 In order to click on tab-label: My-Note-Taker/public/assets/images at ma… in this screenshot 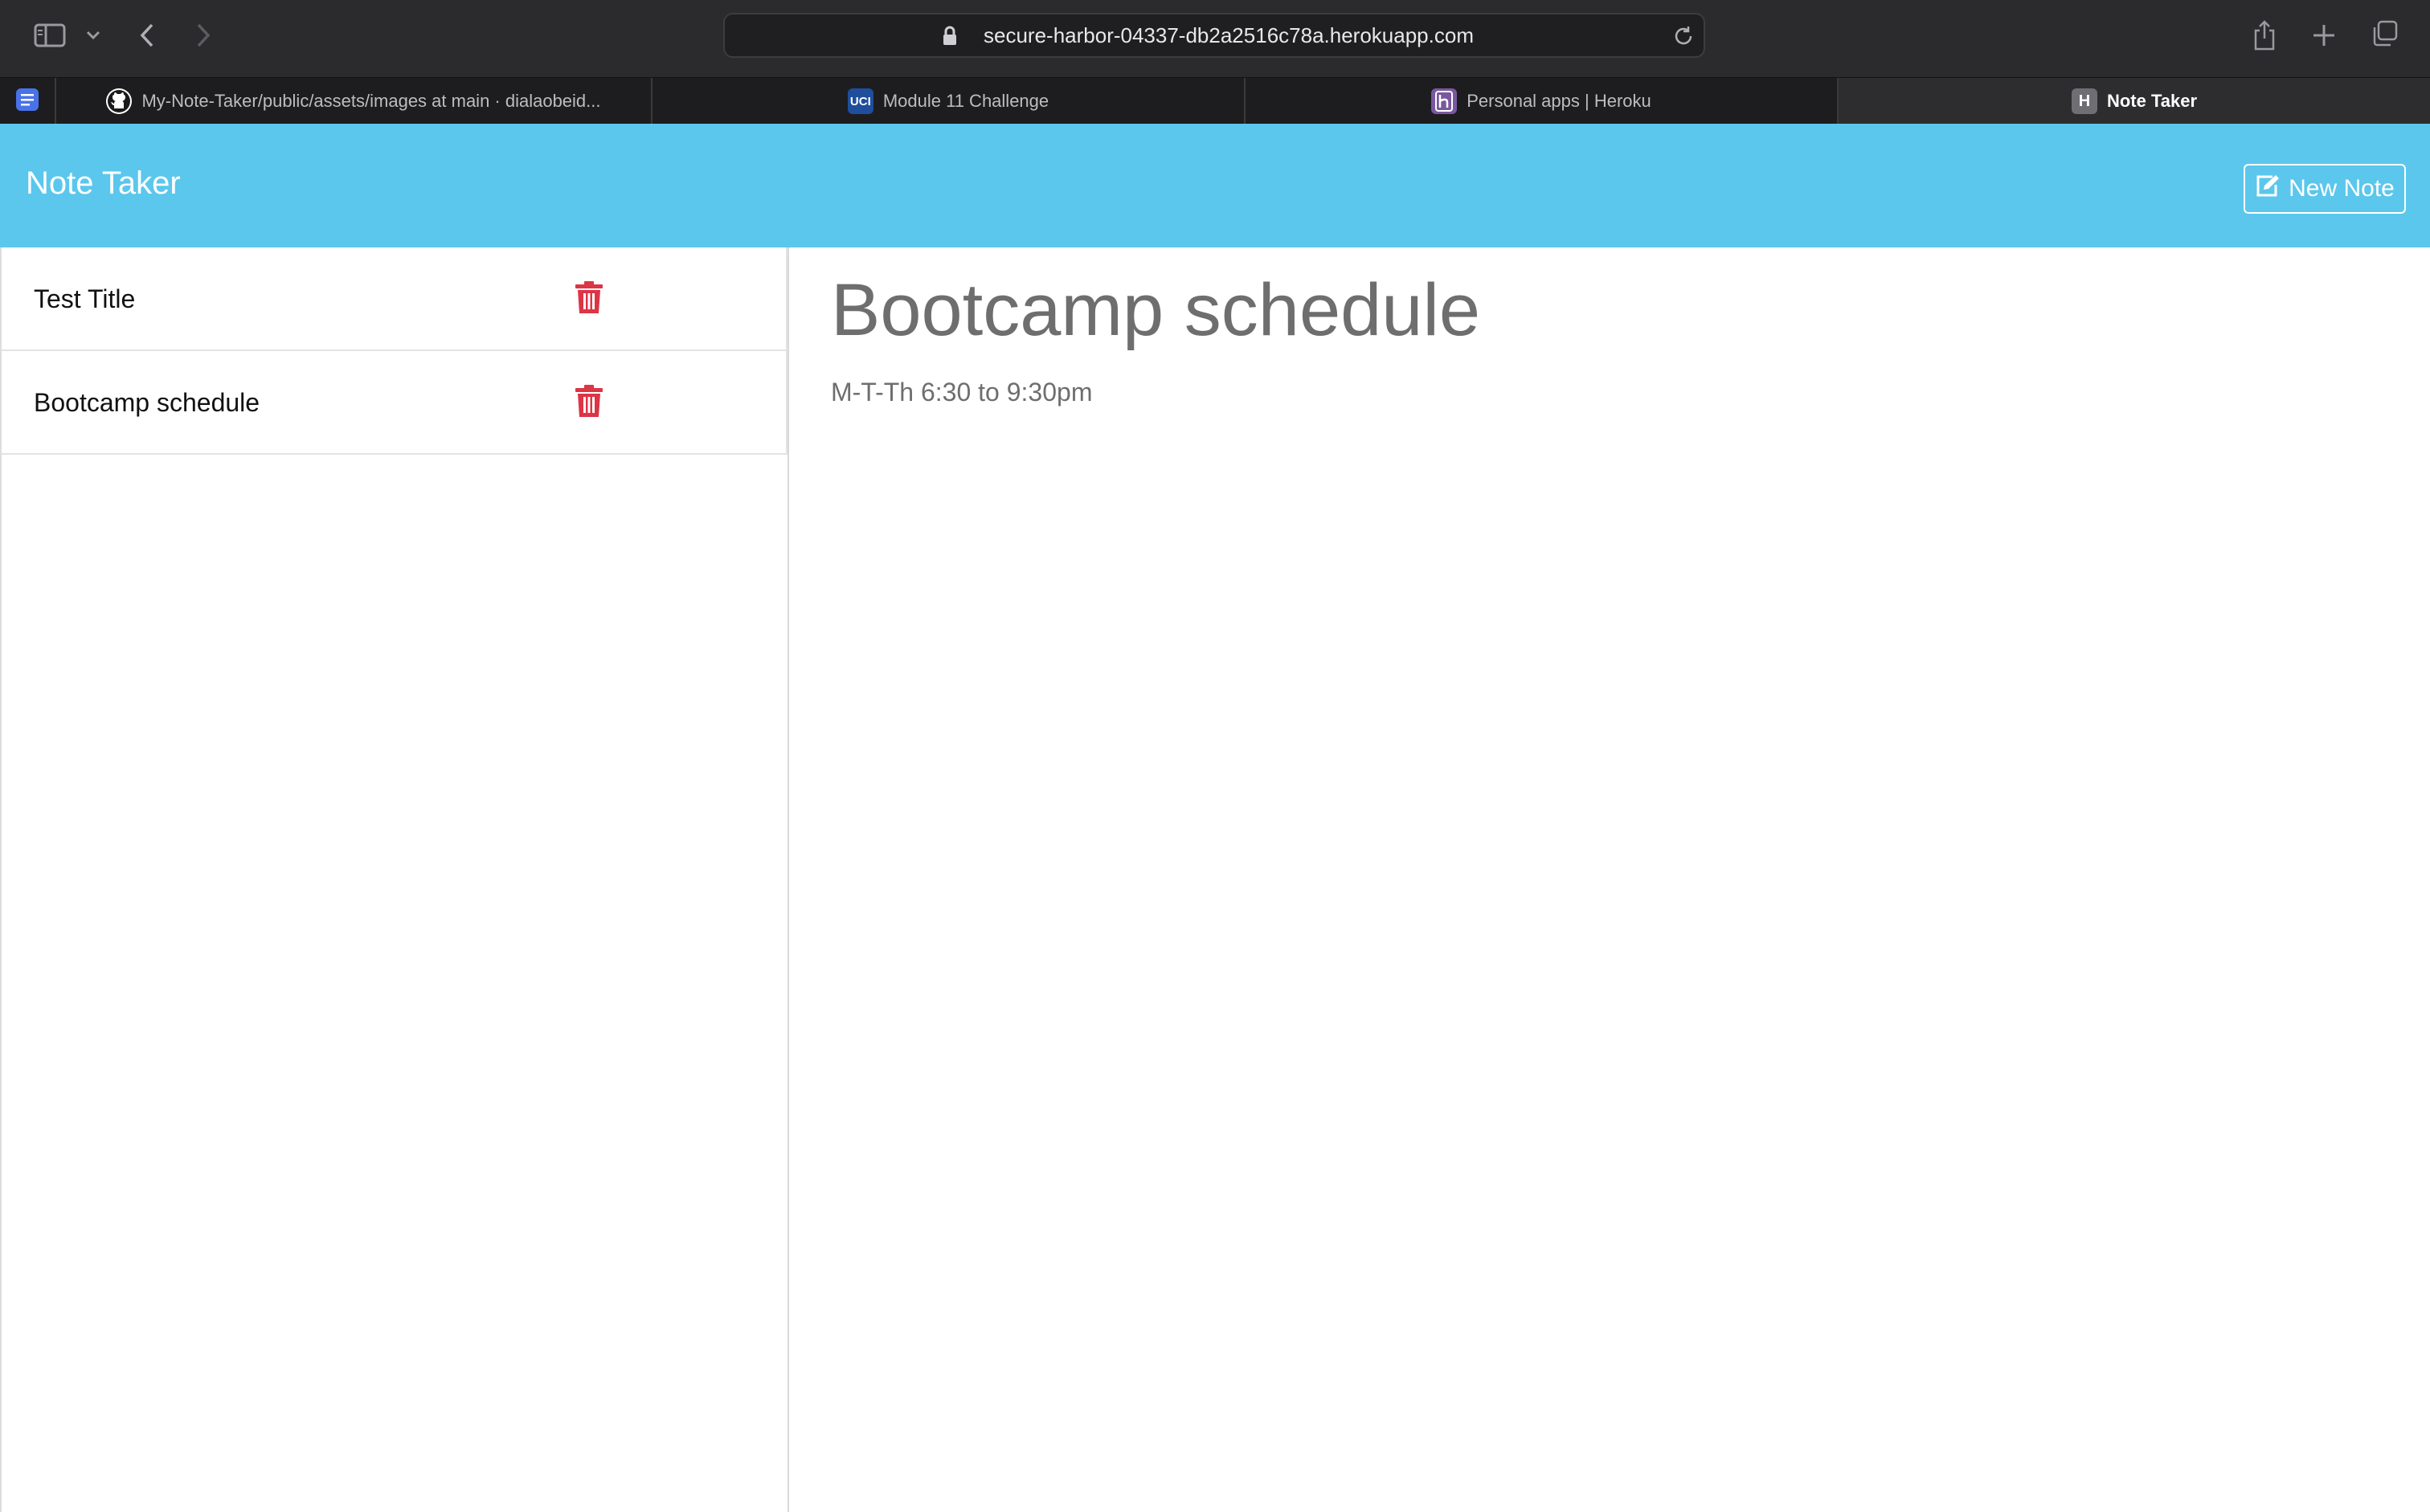, I will do `click(371, 101)`.